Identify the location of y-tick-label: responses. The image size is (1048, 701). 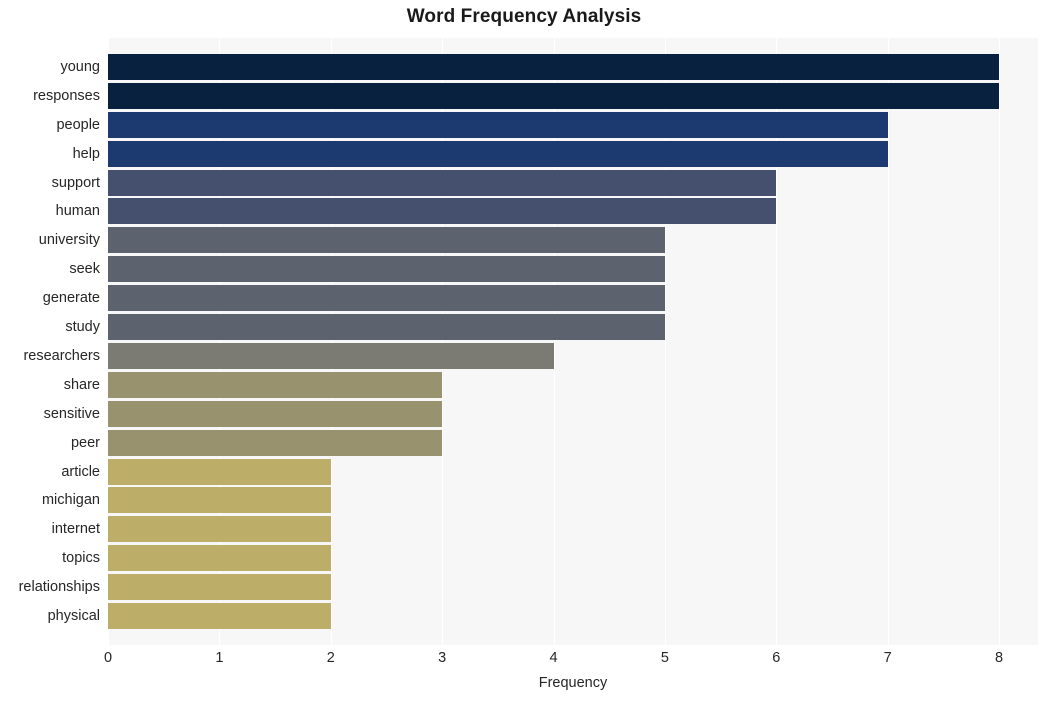
(66, 95).